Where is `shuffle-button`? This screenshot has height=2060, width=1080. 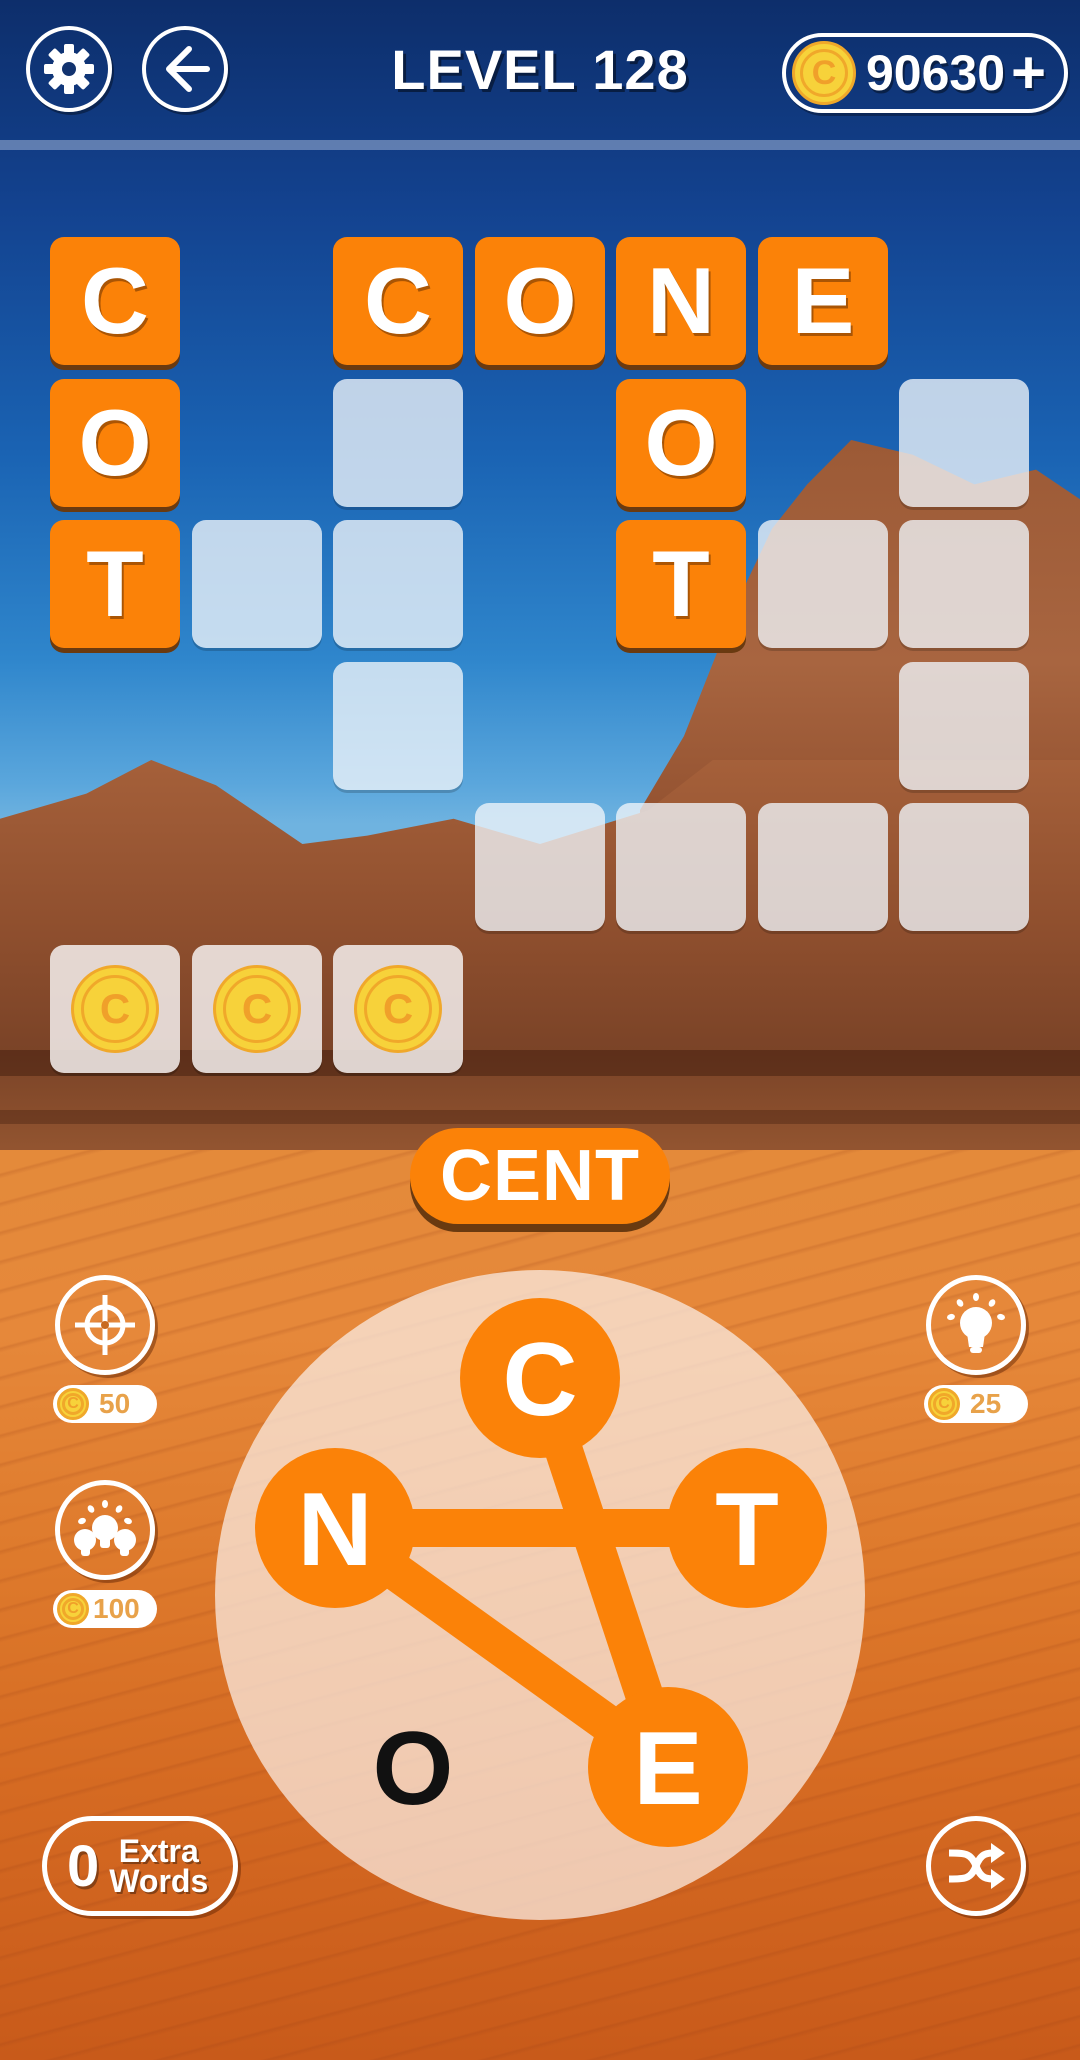 shuffle-button is located at coordinates (976, 1866).